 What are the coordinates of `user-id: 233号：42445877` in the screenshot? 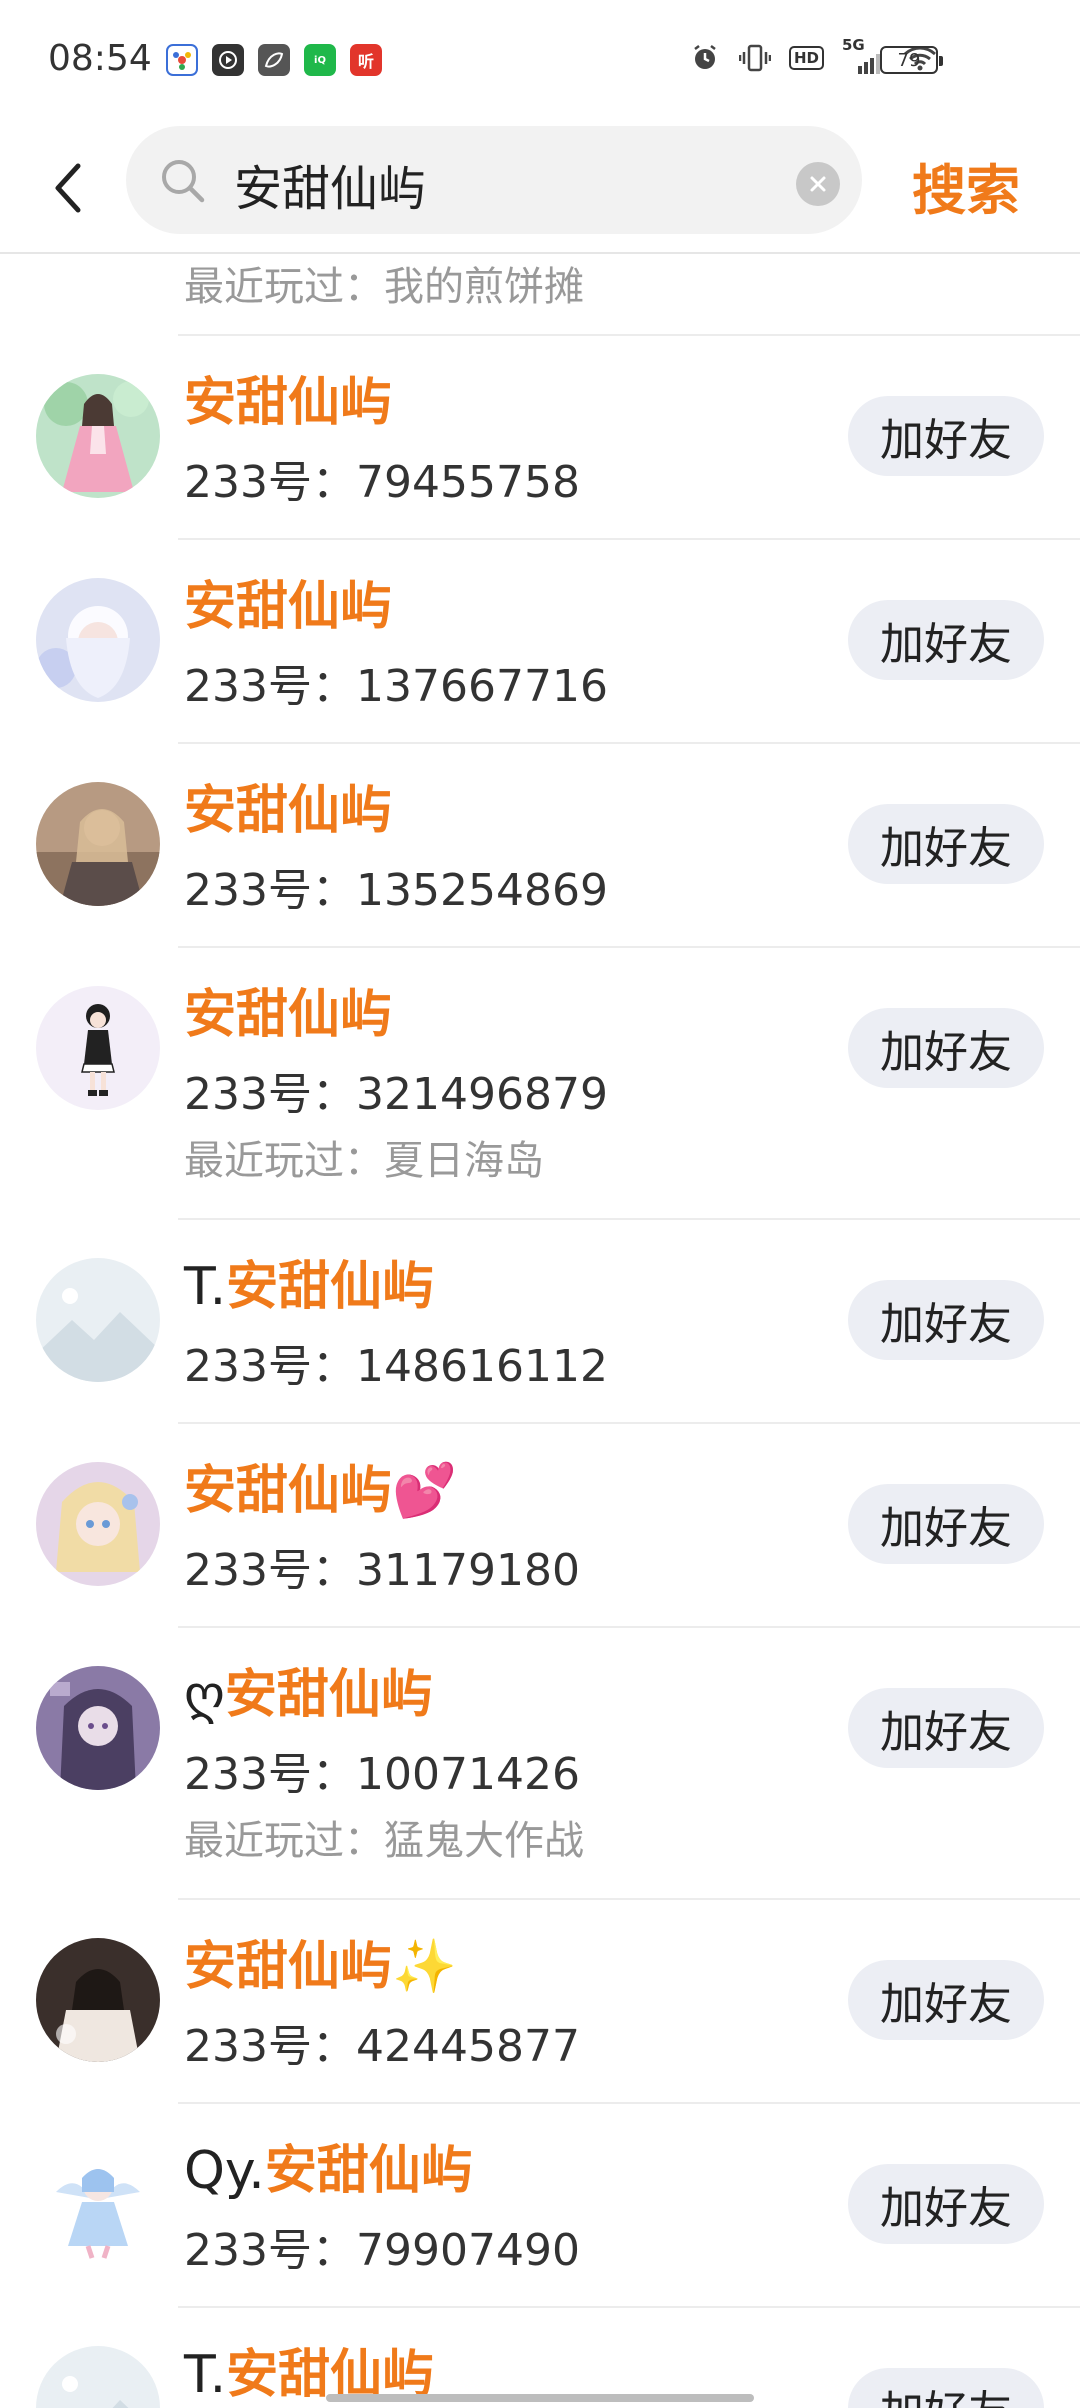 It's located at (382, 2042).